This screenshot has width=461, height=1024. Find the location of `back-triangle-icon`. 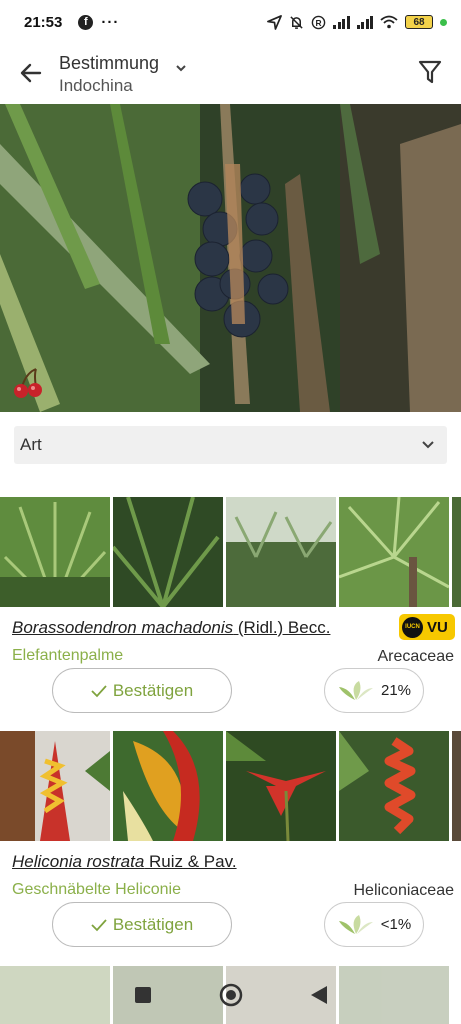

back-triangle-icon is located at coordinates (319, 995).